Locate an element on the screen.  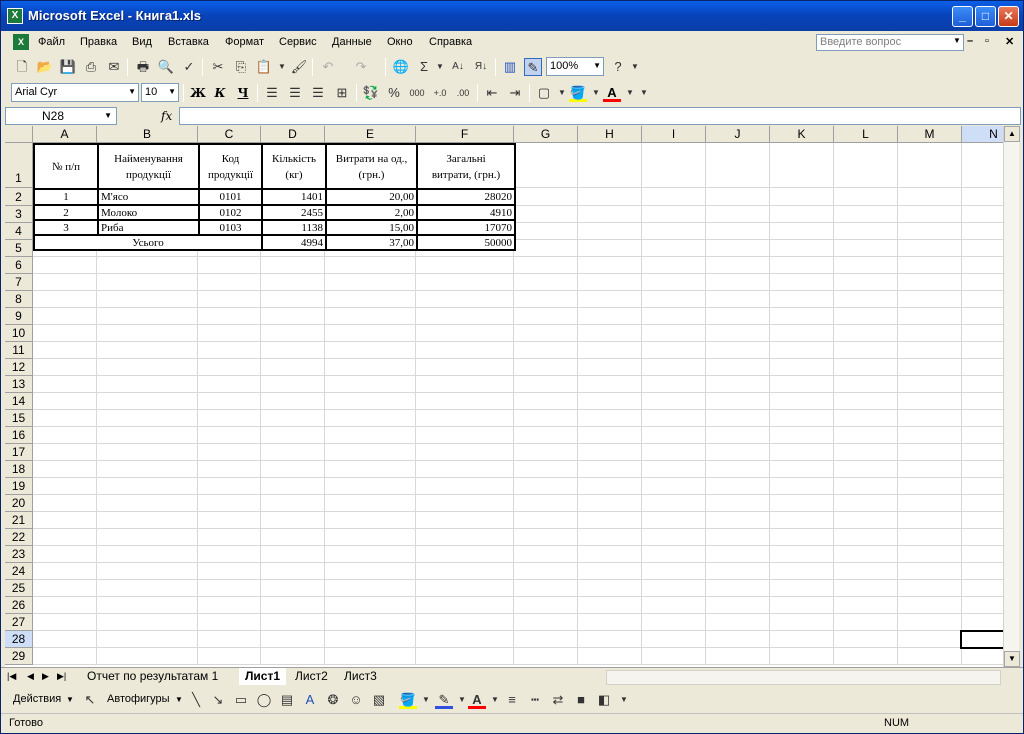
minimize-button: _ is located at coordinates (962, 16).